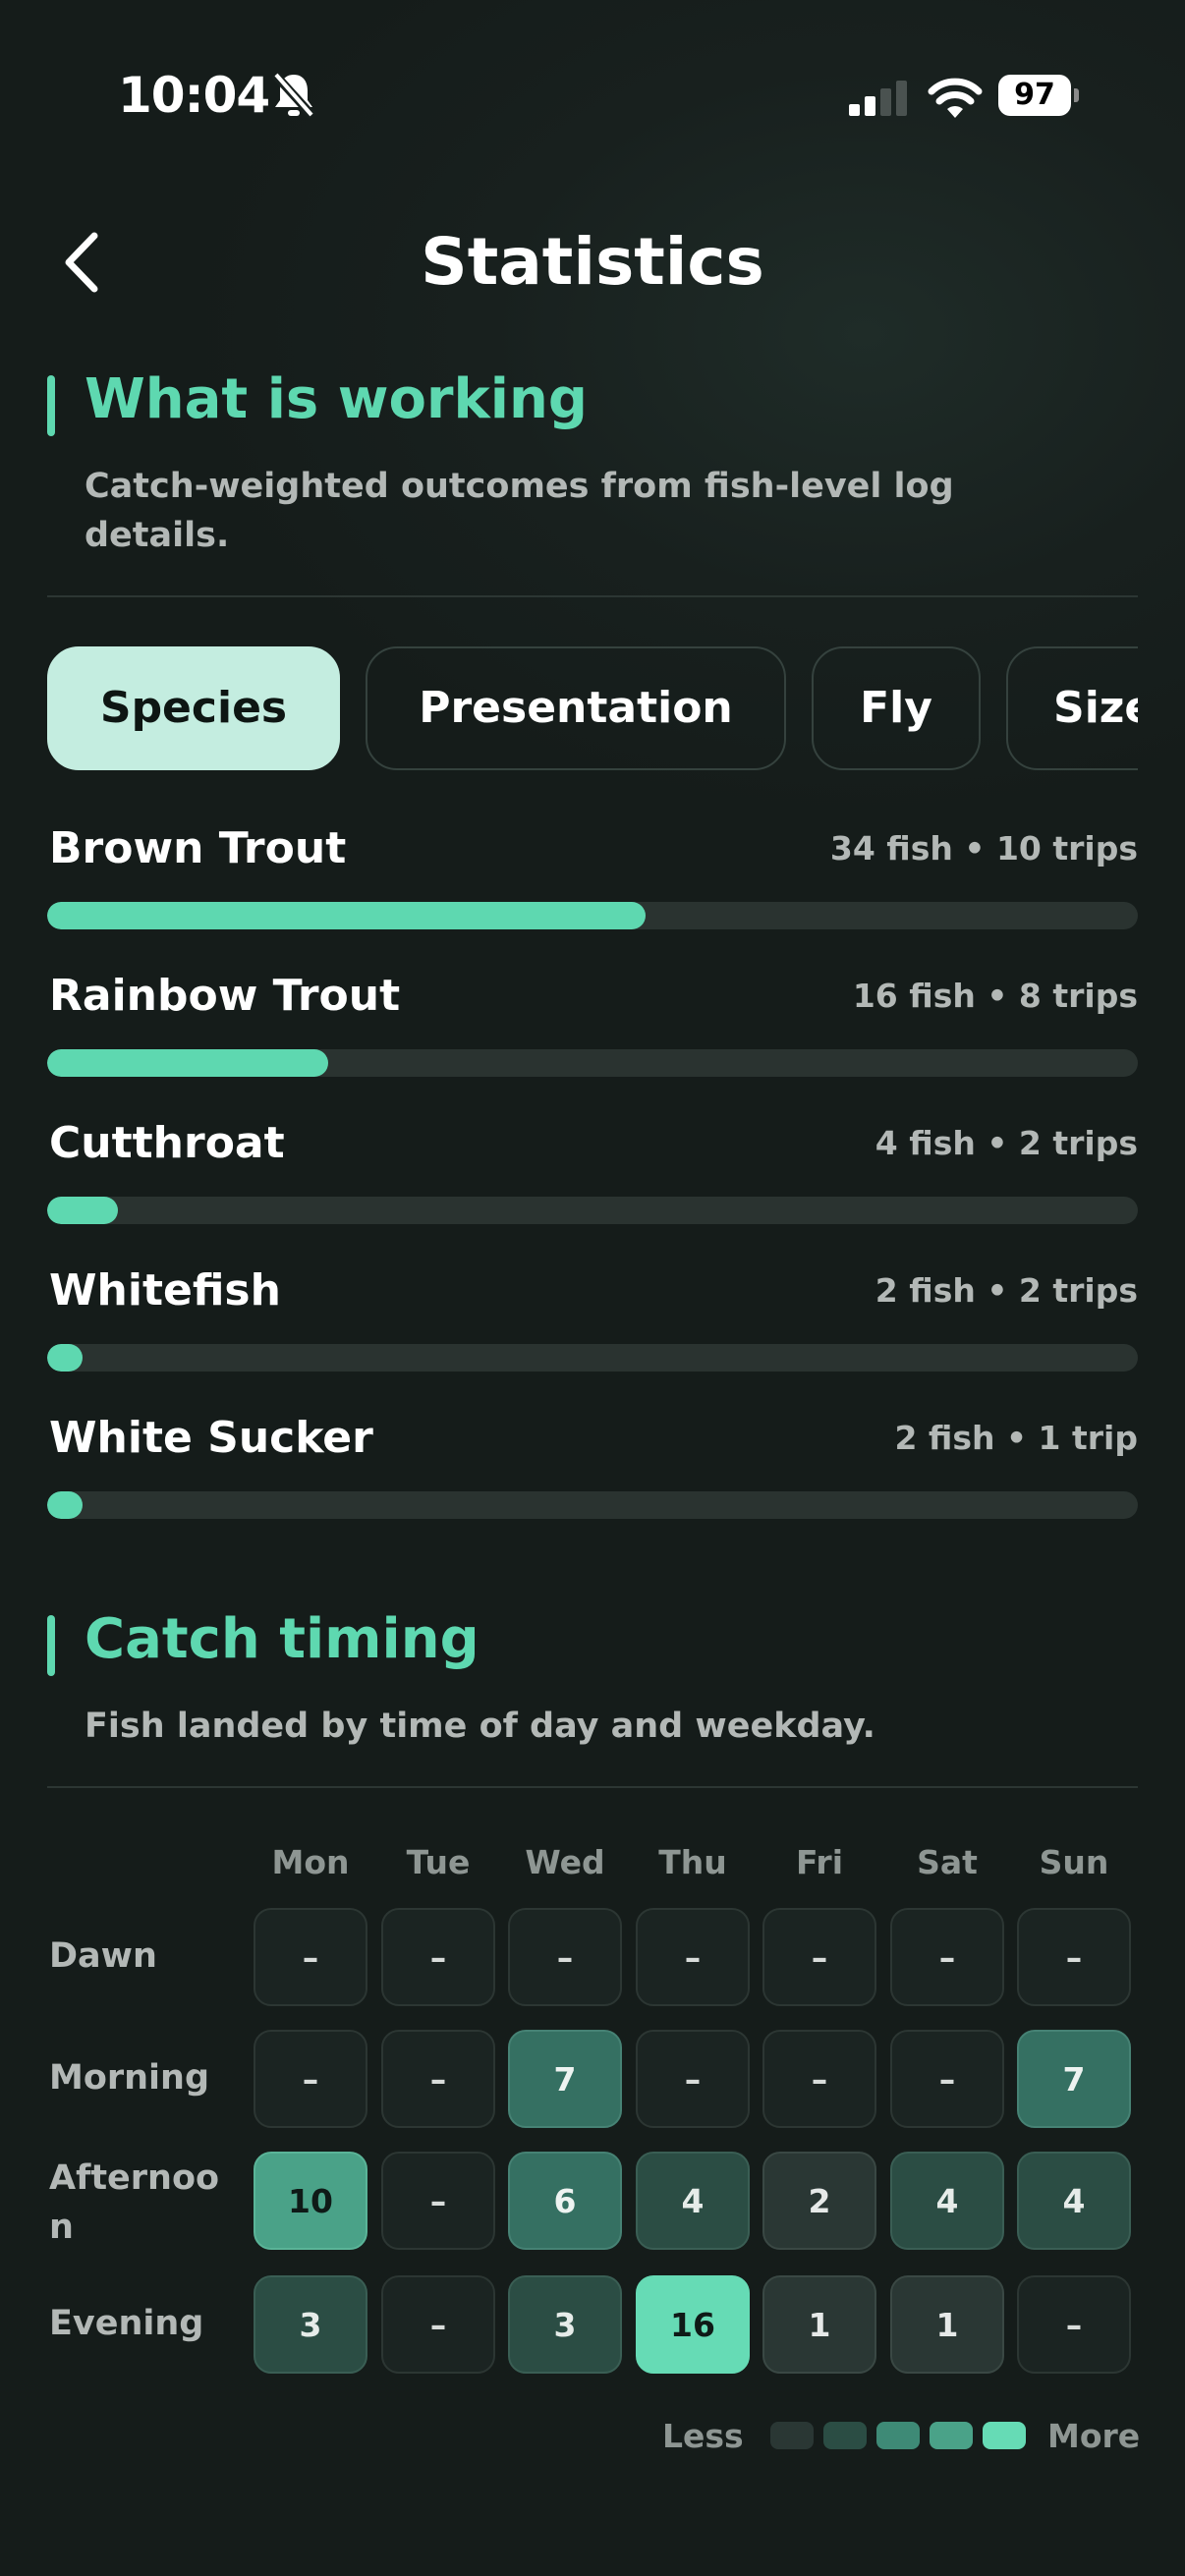  I want to click on species-stats: 2 fish • 2 trips, so click(1007, 1290).